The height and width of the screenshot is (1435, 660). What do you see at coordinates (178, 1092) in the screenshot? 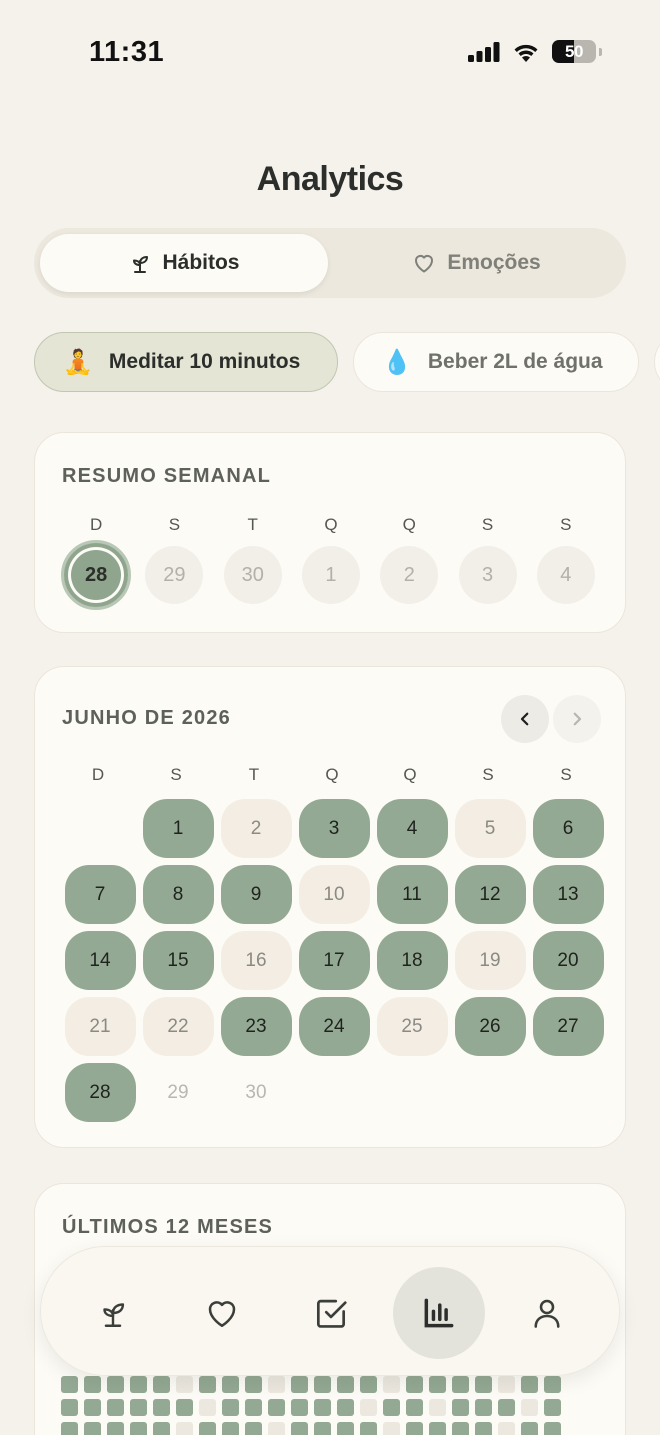
I see `calendar-day: 29` at bounding box center [178, 1092].